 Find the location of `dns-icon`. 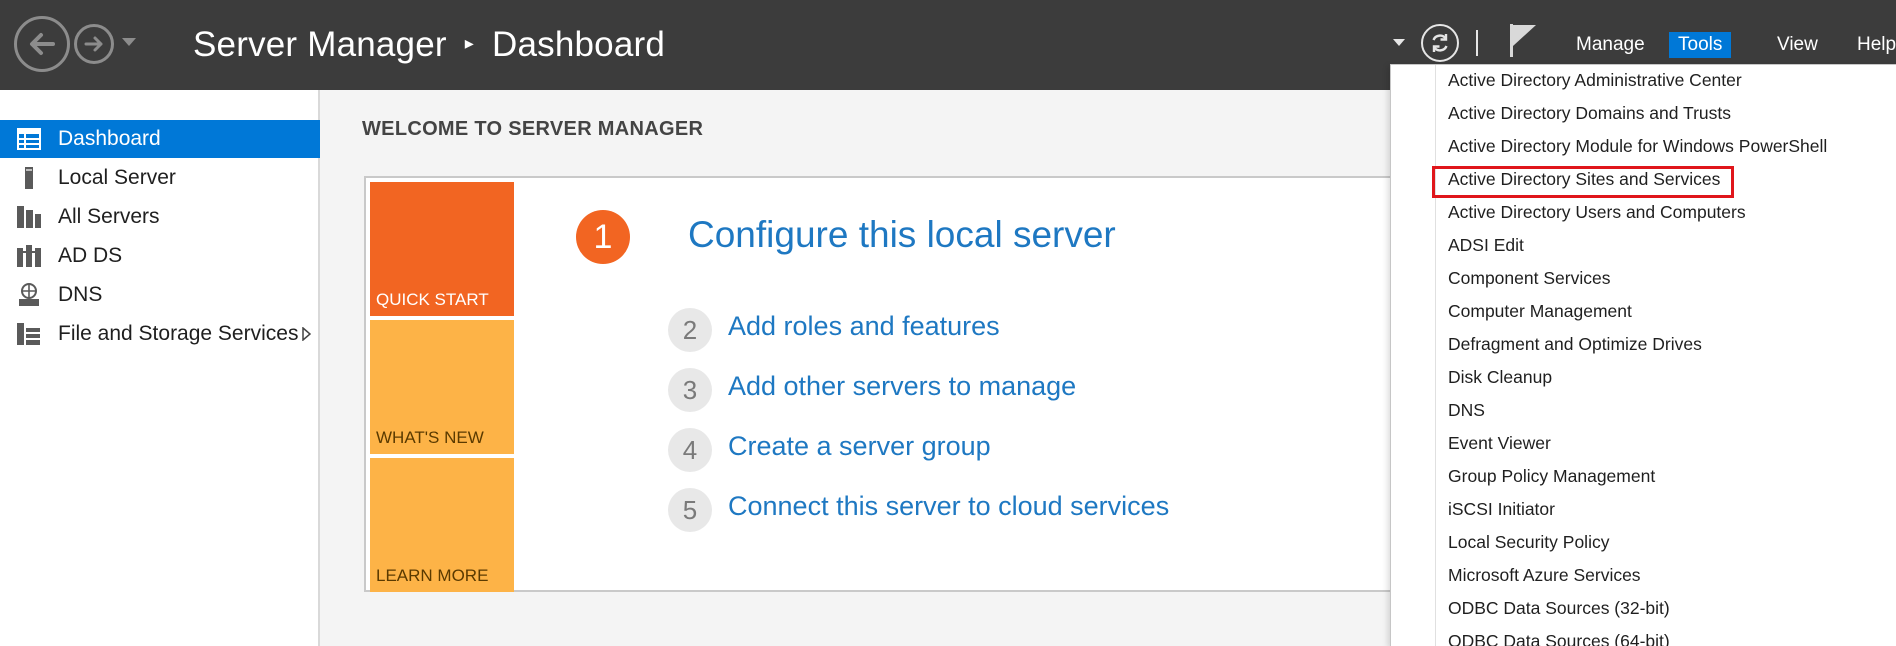

dns-icon is located at coordinates (29, 295).